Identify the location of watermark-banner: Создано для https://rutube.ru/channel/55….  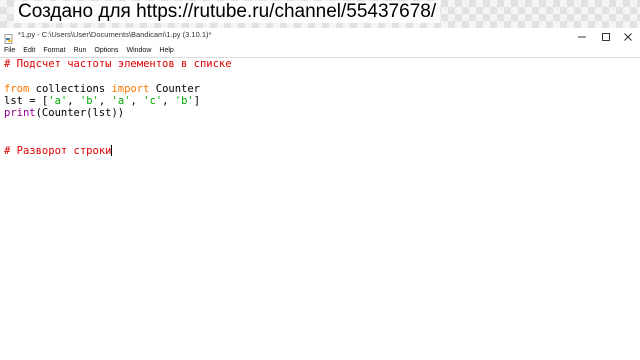
(320, 14).